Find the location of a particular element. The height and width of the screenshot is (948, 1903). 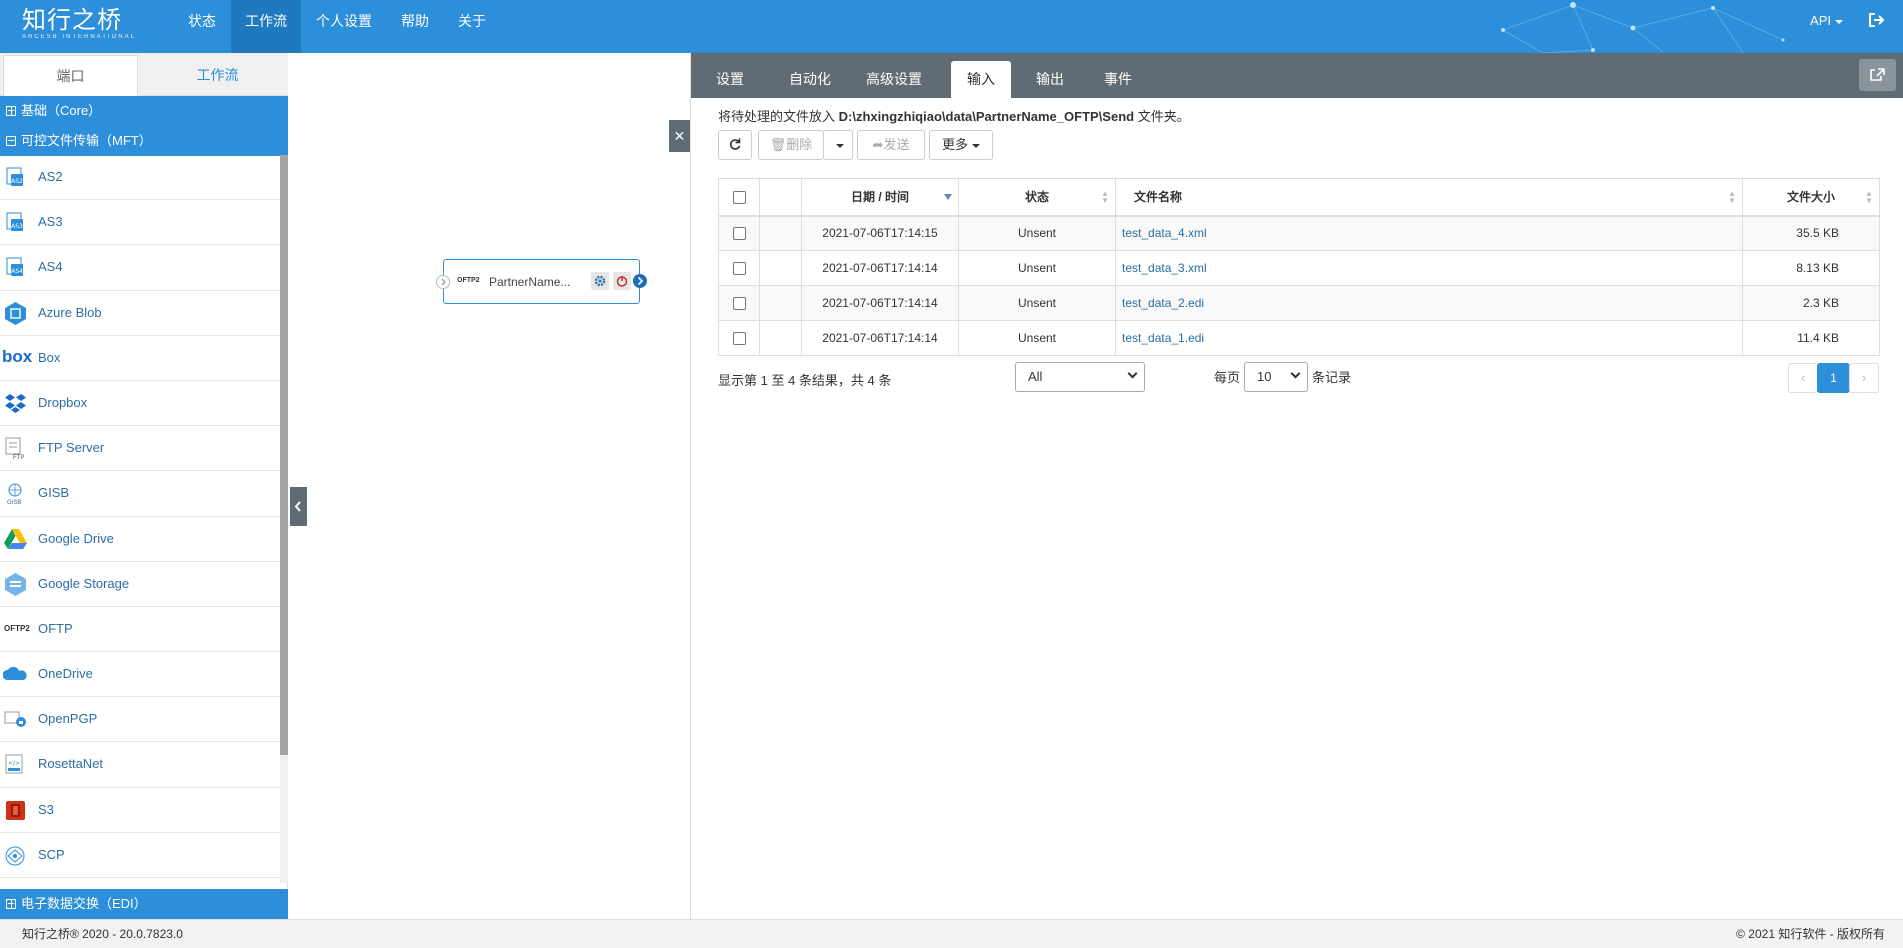

version-info: 知行之桥® 2020 - 20.0.7823.0 is located at coordinates (102, 934).